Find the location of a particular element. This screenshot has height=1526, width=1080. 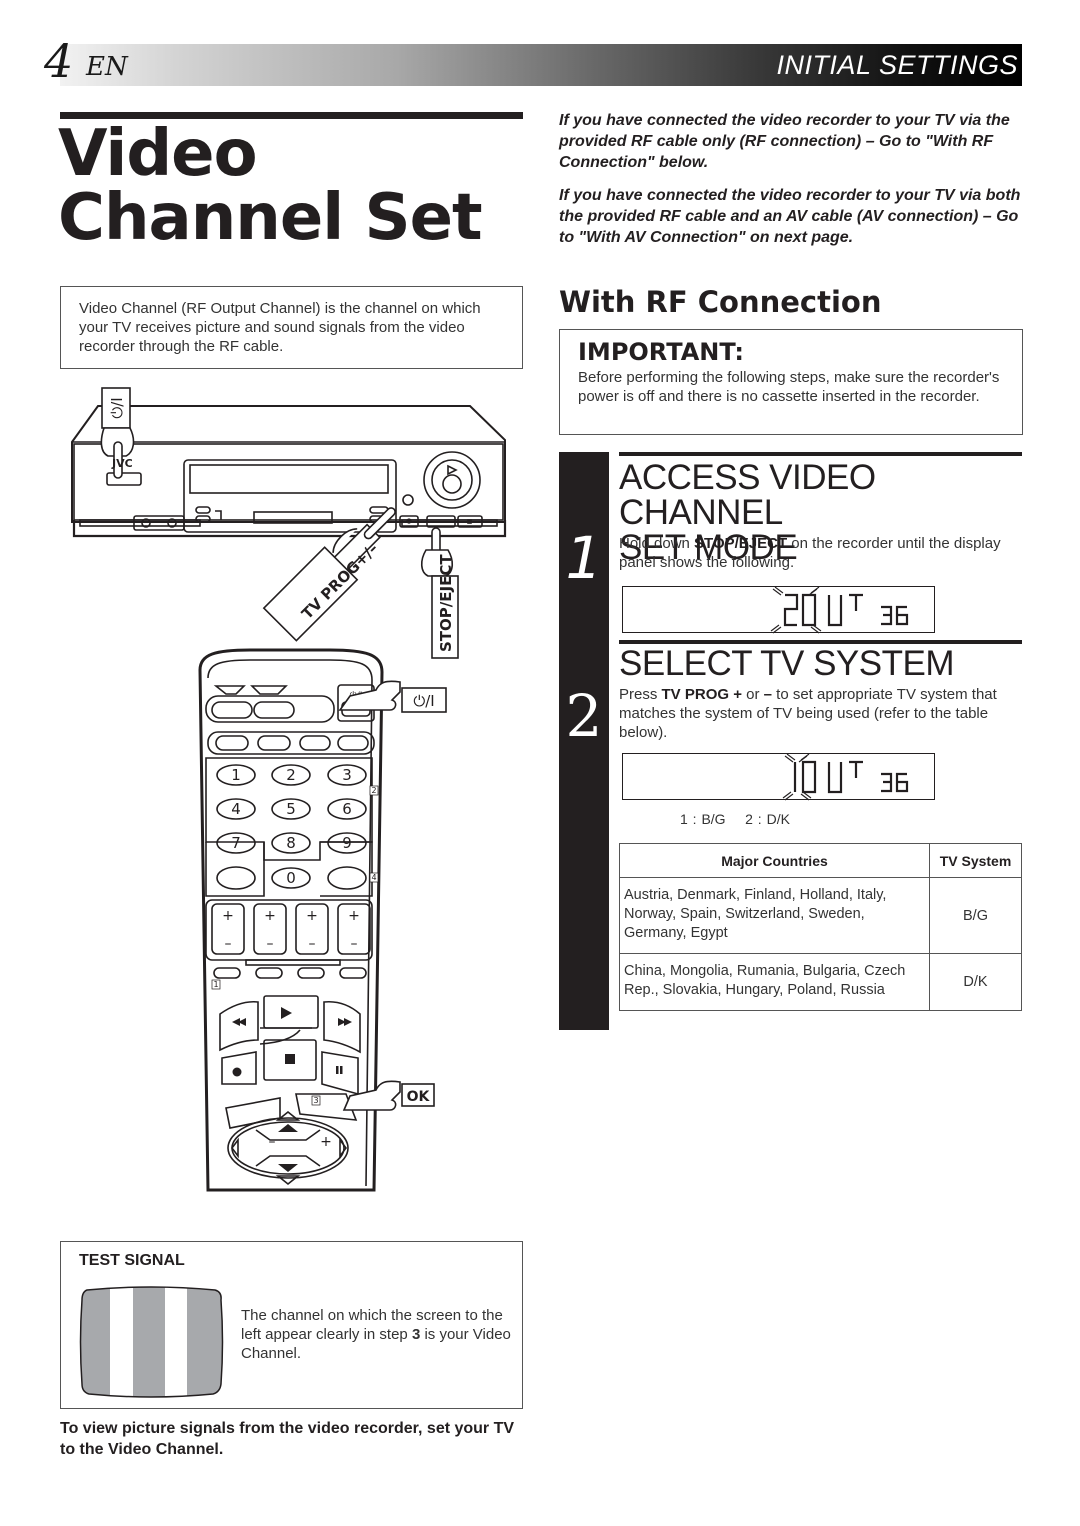

ok-label: OK is located at coordinates (419, 1097).